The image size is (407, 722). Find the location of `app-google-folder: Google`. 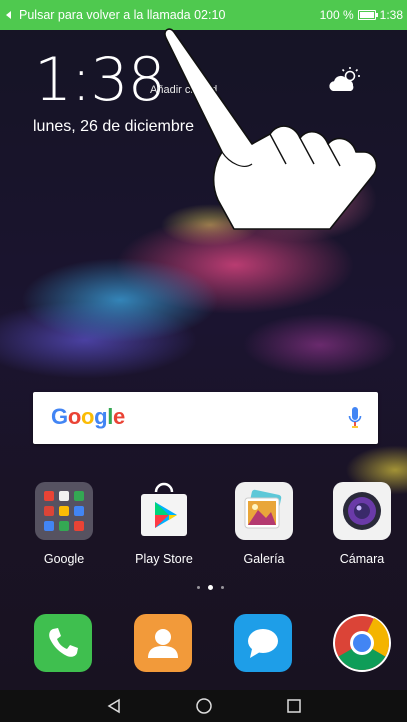

app-google-folder: Google is located at coordinates (64, 524).